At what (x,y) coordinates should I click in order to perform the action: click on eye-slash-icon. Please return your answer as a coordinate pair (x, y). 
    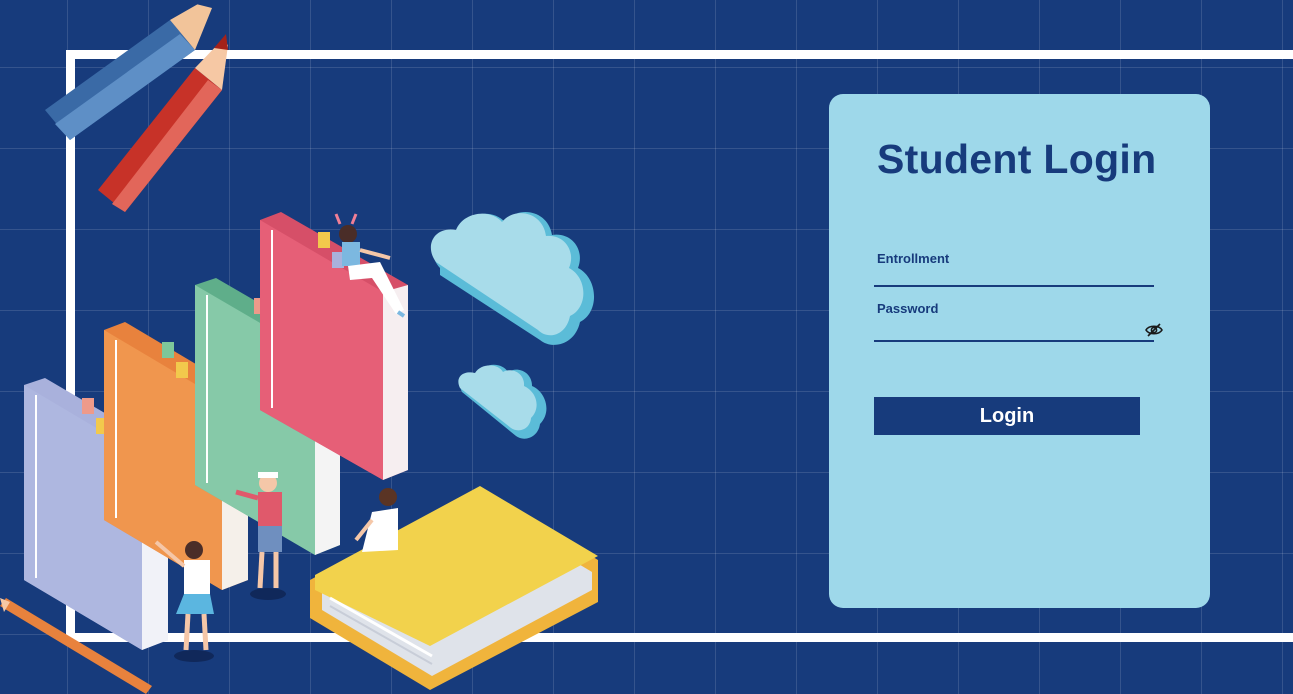
    Looking at the image, I should click on (1154, 330).